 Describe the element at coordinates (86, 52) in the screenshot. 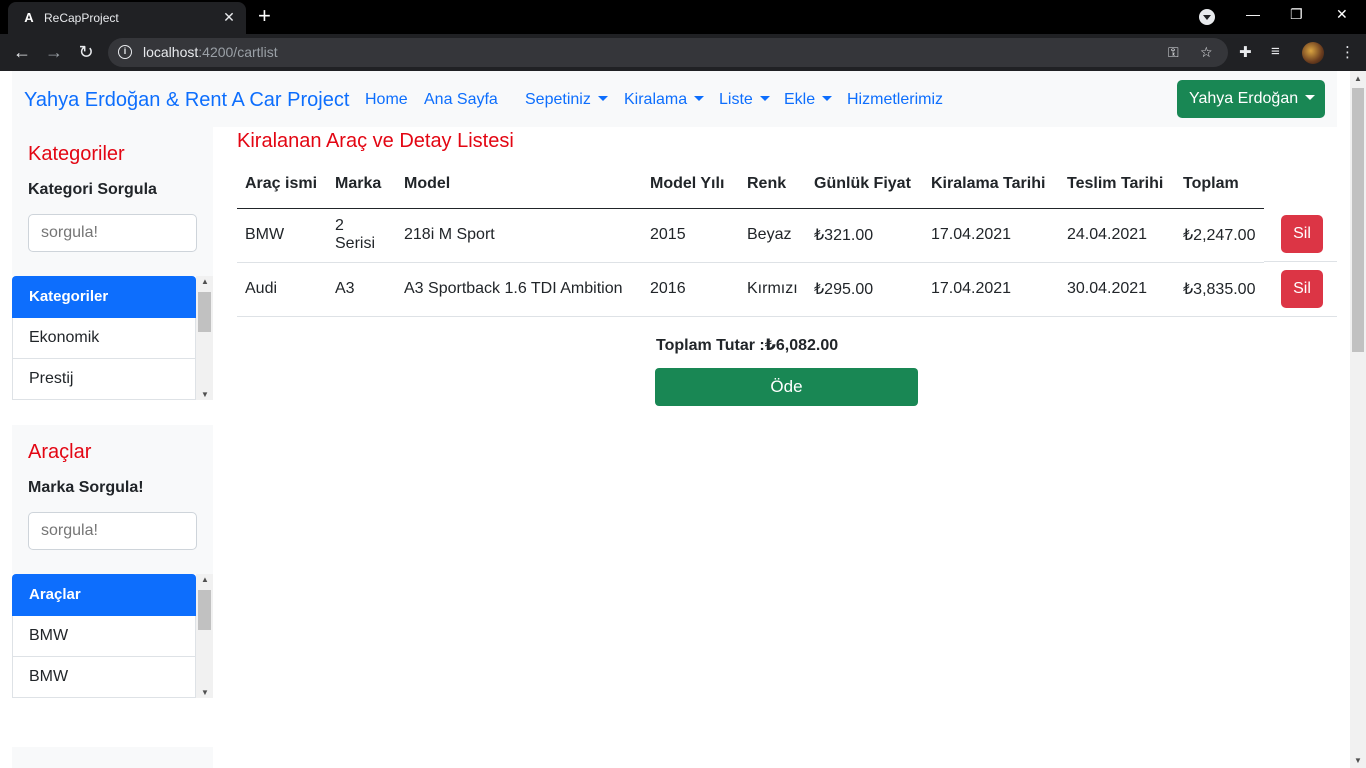

I see `reload-icon: ↻` at that location.